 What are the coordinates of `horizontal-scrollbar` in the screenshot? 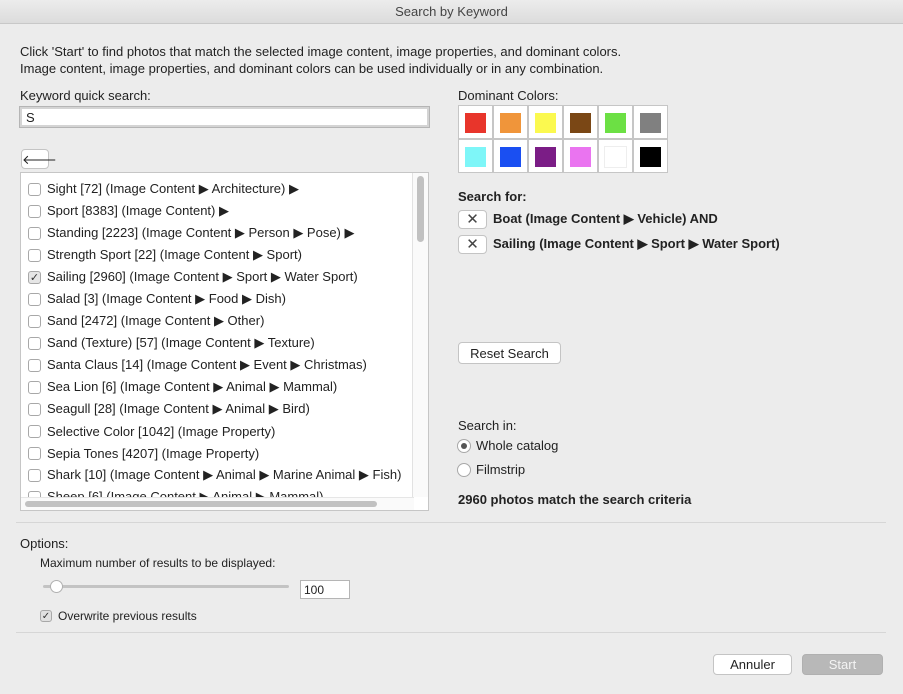 It's located at (217, 503).